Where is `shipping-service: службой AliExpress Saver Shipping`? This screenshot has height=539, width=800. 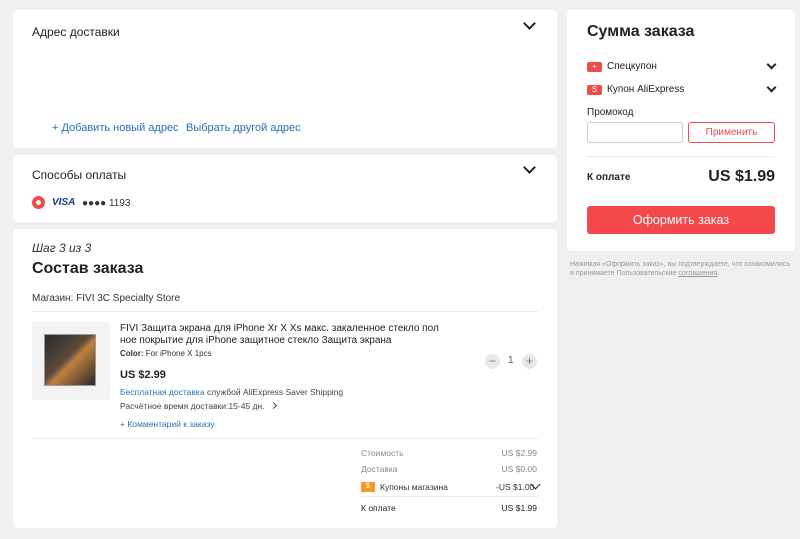 shipping-service: службой AliExpress Saver Shipping is located at coordinates (275, 392).